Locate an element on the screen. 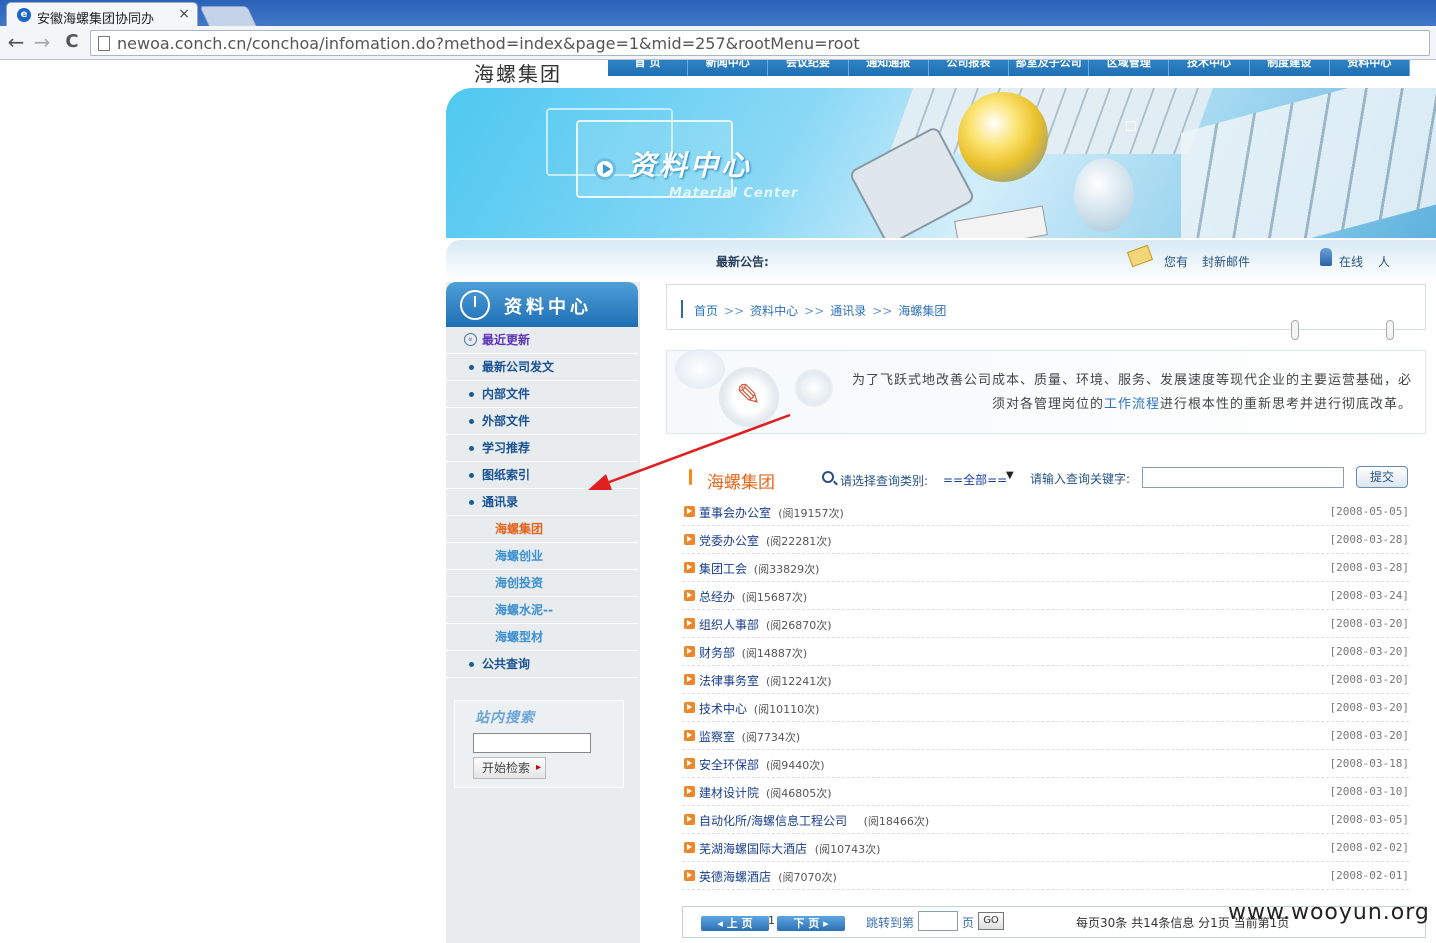  category-select: ==全部== is located at coordinates (975, 479).